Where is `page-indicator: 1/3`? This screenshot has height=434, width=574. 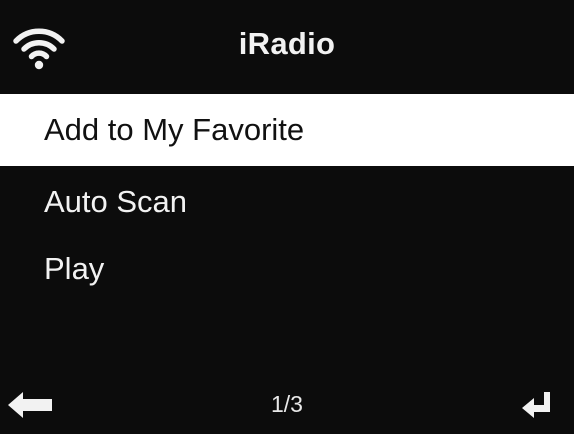
page-indicator: 1/3 is located at coordinates (287, 404).